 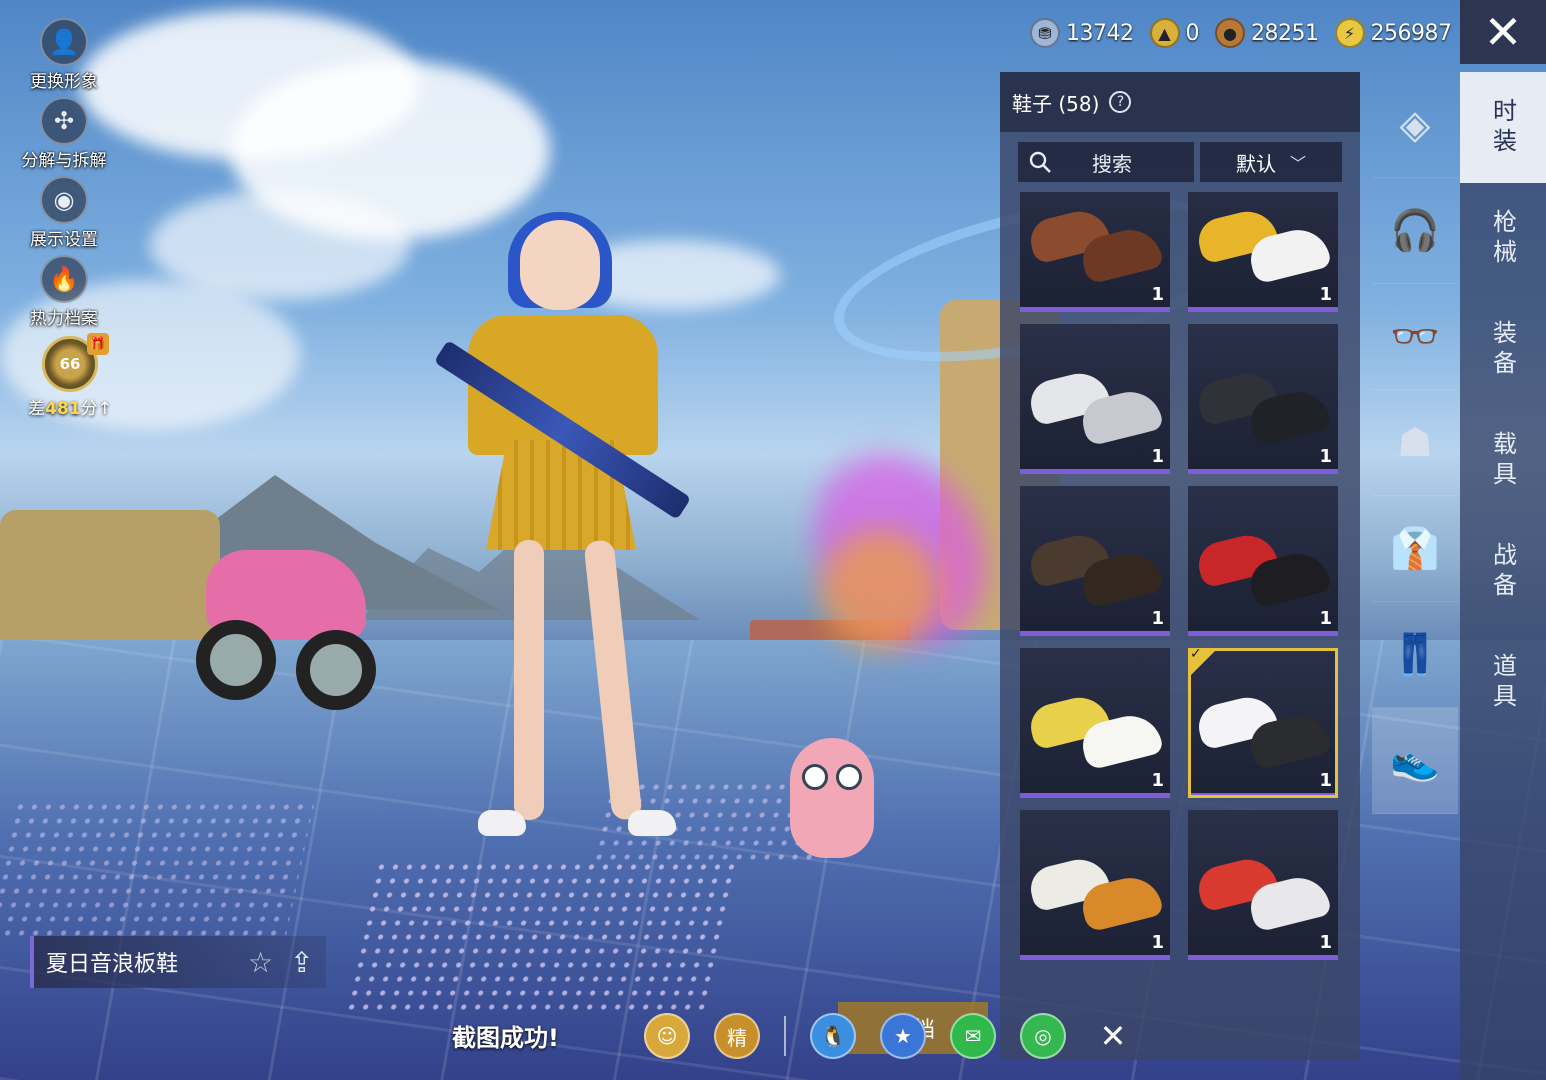 I want to click on arcade-building, so click(x=110, y=585).